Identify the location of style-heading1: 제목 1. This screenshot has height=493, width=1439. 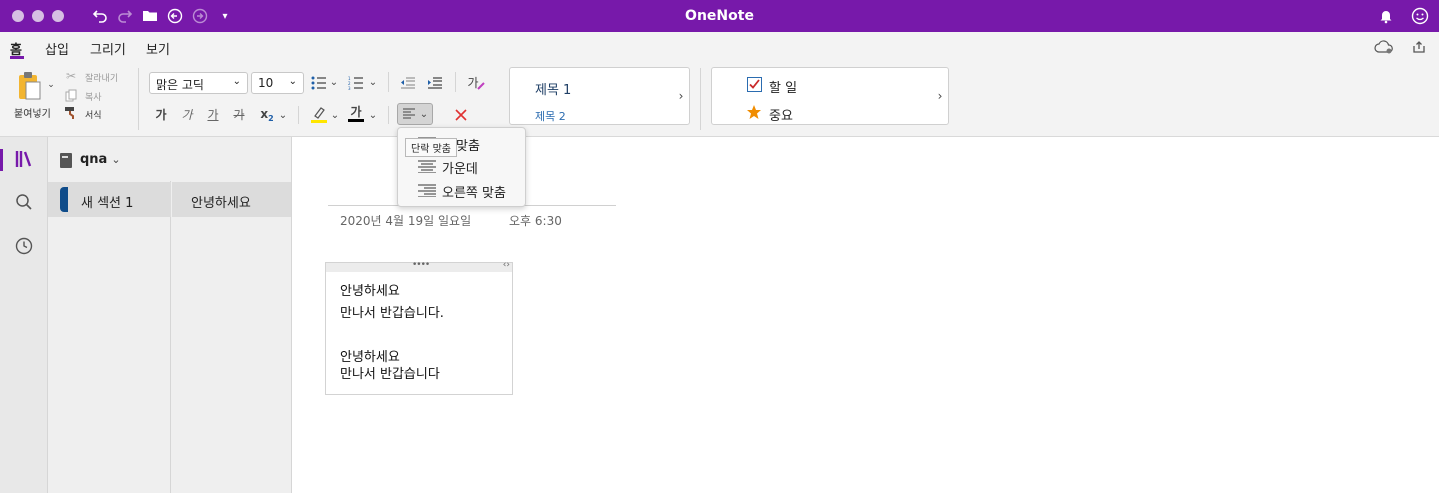
(553, 88).